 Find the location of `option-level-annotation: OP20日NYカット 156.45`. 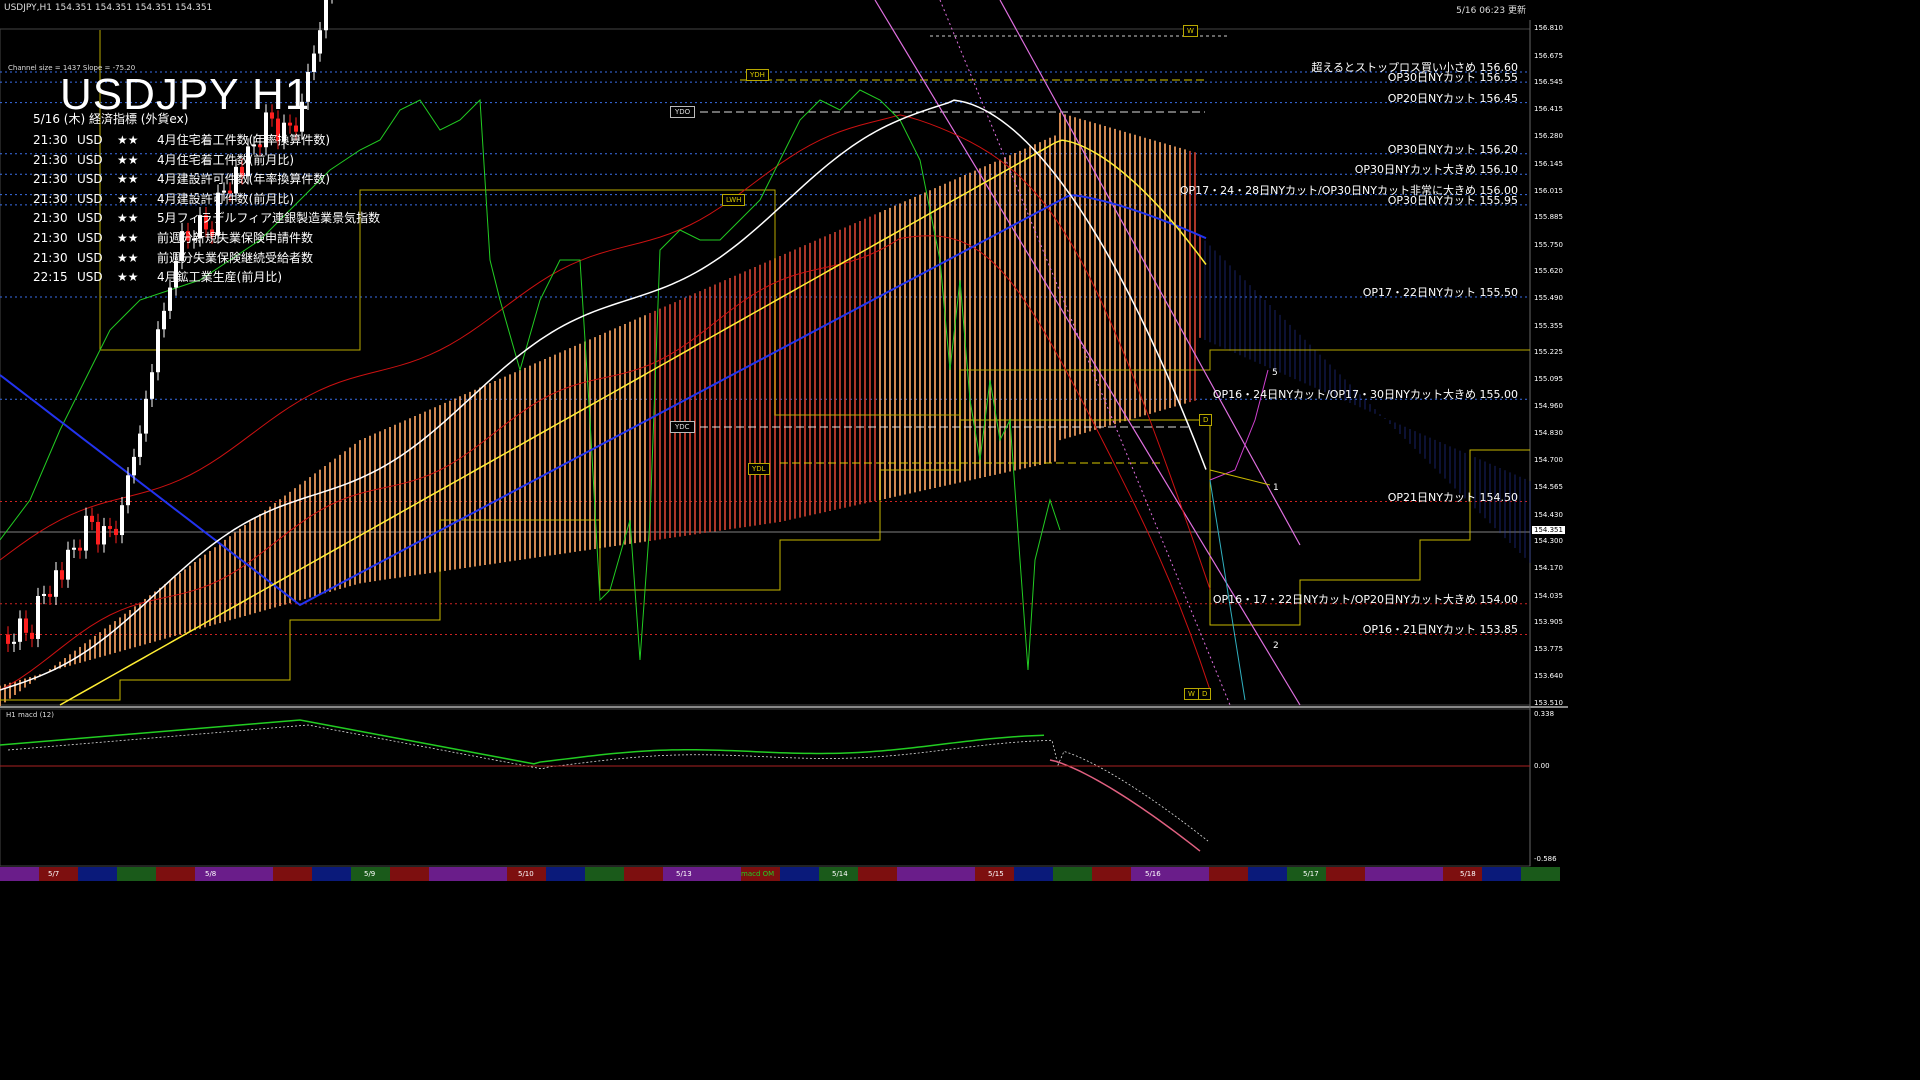

option-level-annotation: OP20日NYカット 156.45 is located at coordinates (1452, 98).